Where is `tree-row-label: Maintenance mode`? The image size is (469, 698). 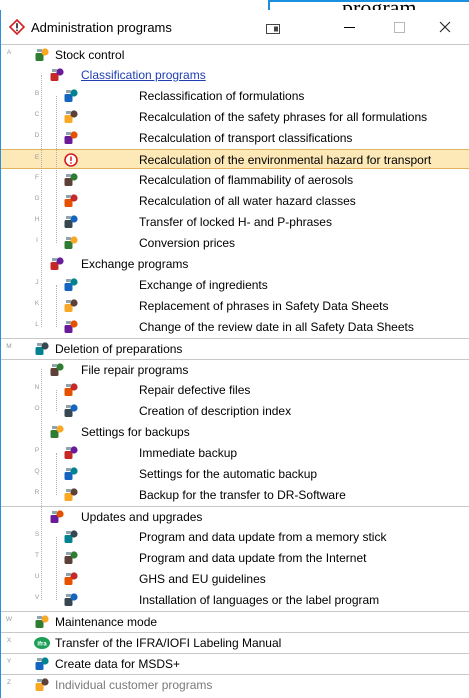 tree-row-label: Maintenance mode is located at coordinates (106, 622).